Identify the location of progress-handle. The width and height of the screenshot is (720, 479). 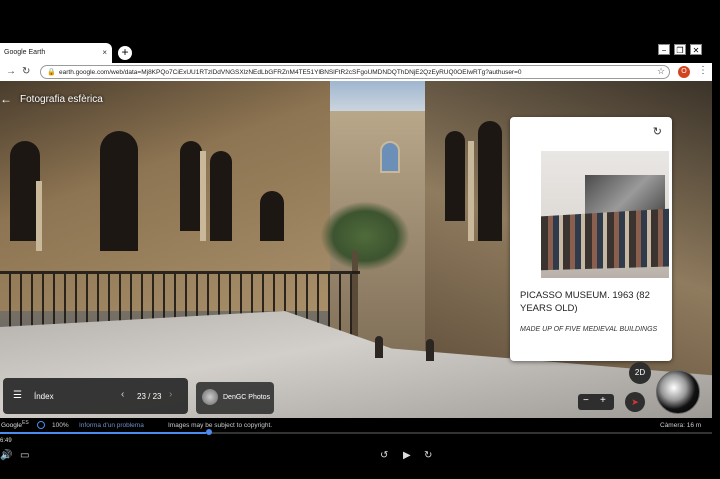
(209, 432).